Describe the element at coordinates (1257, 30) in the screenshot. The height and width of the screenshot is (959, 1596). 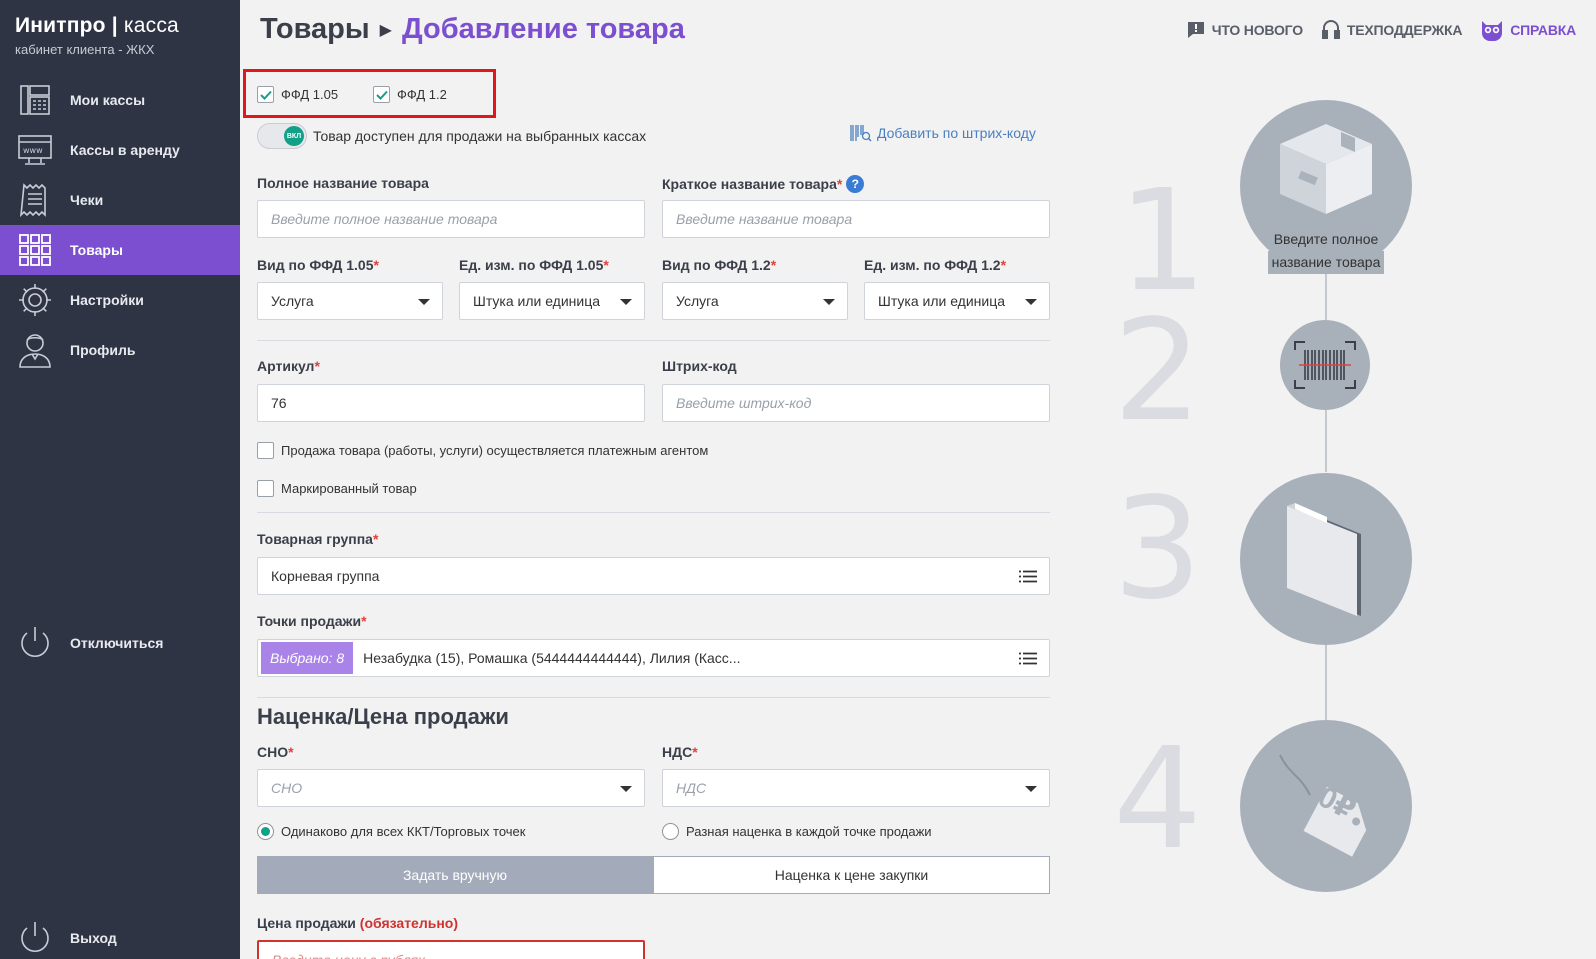
I see `whats-new-label: ЧТО НОВОГО` at that location.